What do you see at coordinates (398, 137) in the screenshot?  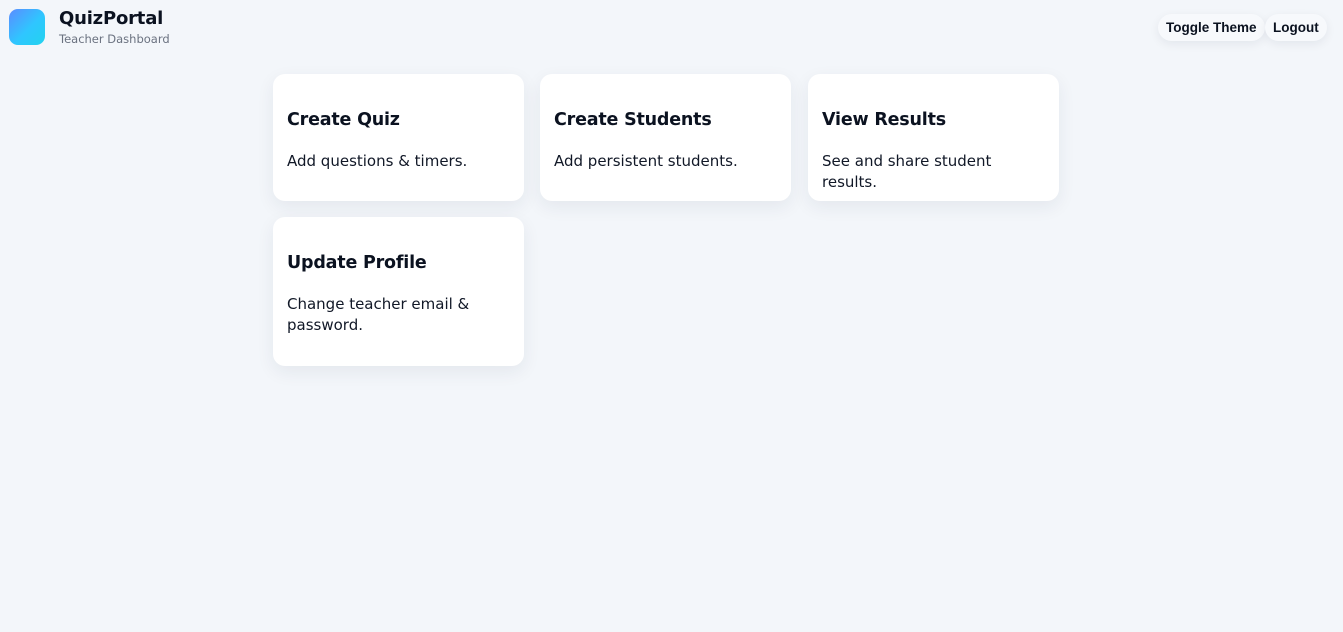 I see `card-create-quiz: Create Quiz Add questions & timers.` at bounding box center [398, 137].